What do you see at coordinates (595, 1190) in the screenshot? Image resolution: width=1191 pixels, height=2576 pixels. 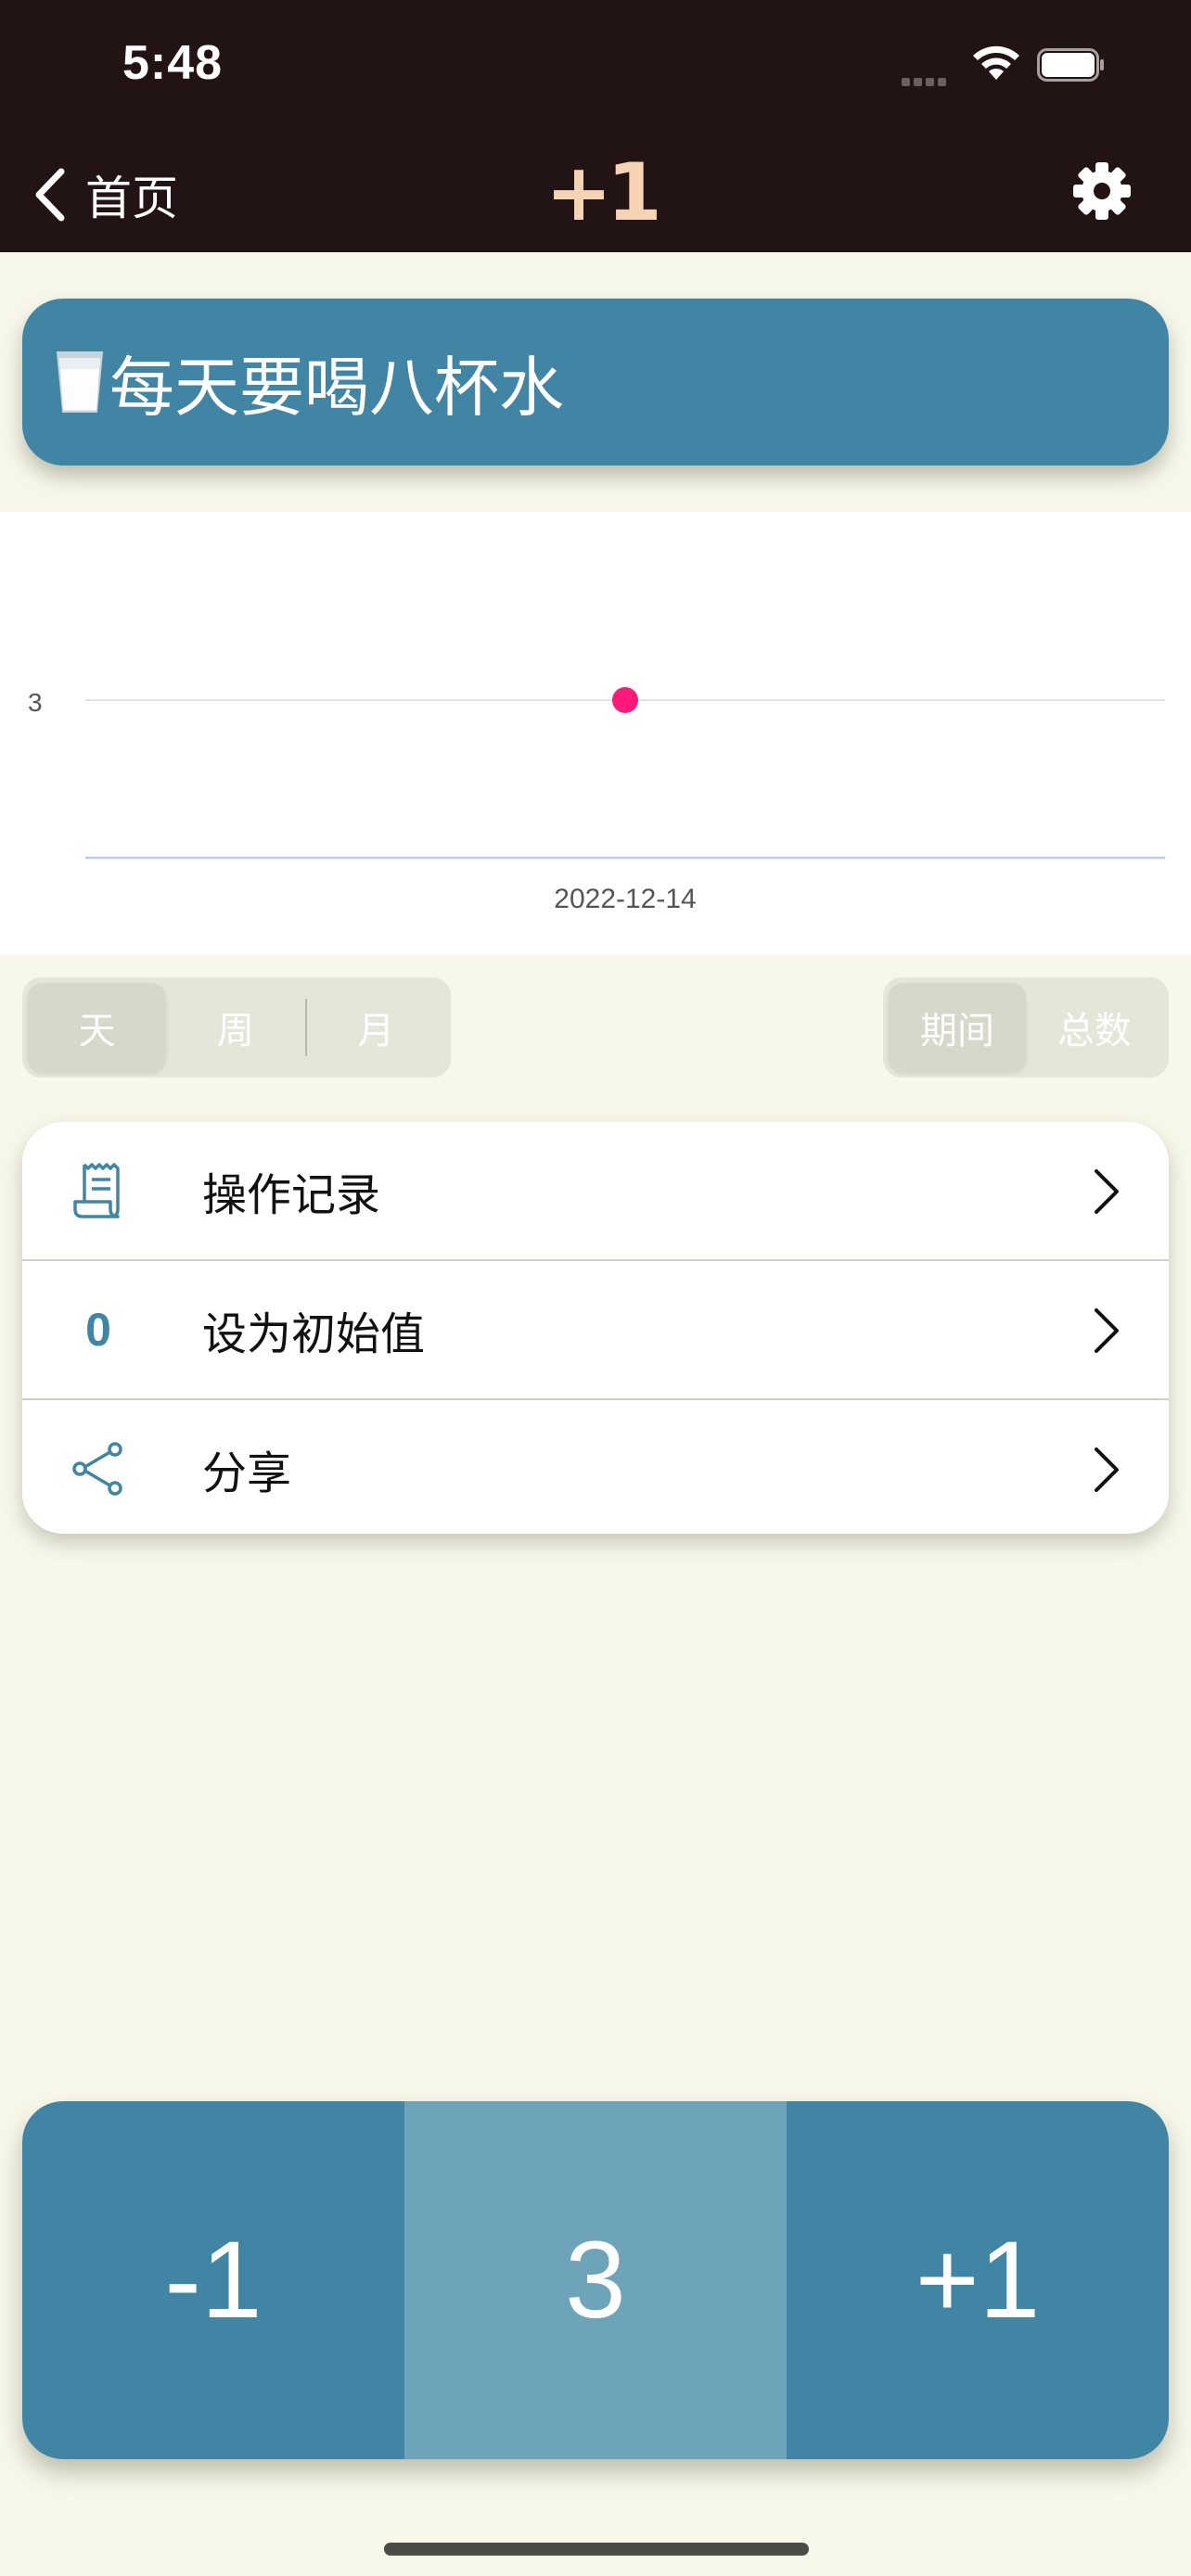 I see `menu-item-history: 操作记录` at bounding box center [595, 1190].